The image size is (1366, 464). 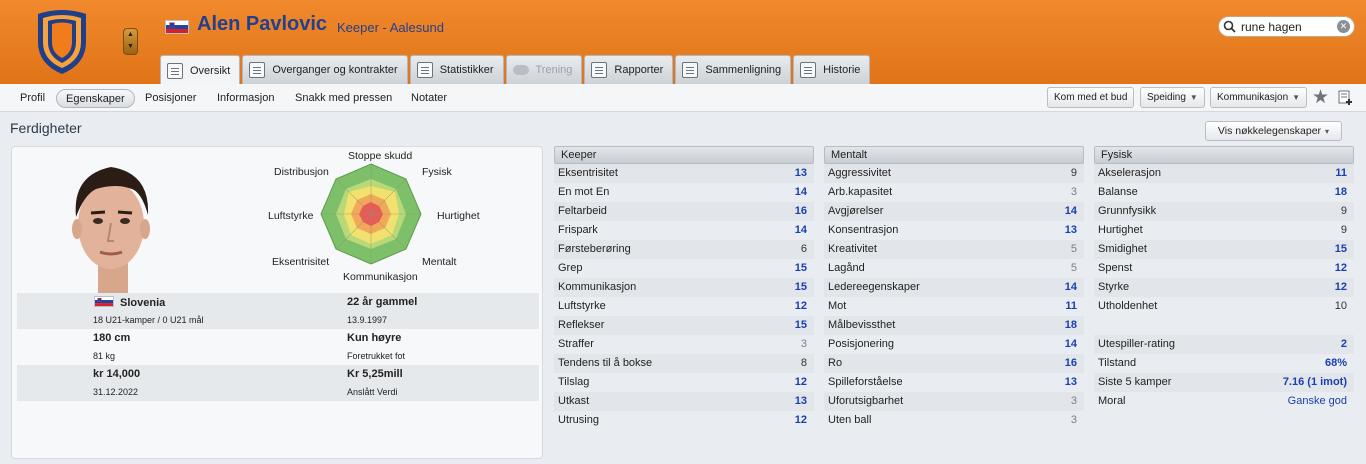 What do you see at coordinates (62, 42) in the screenshot?
I see `club-crest-icon` at bounding box center [62, 42].